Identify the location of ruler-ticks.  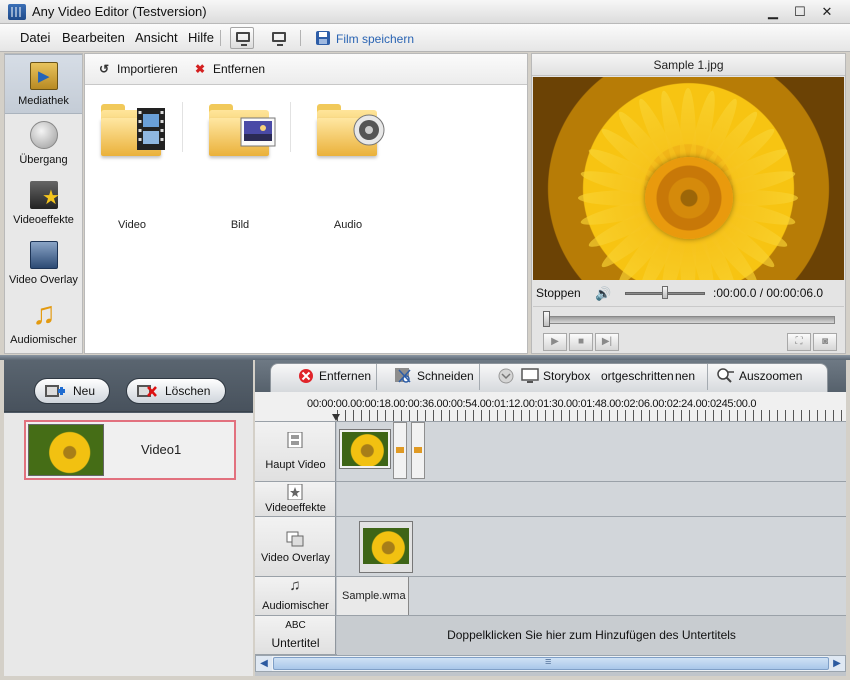
(589, 415).